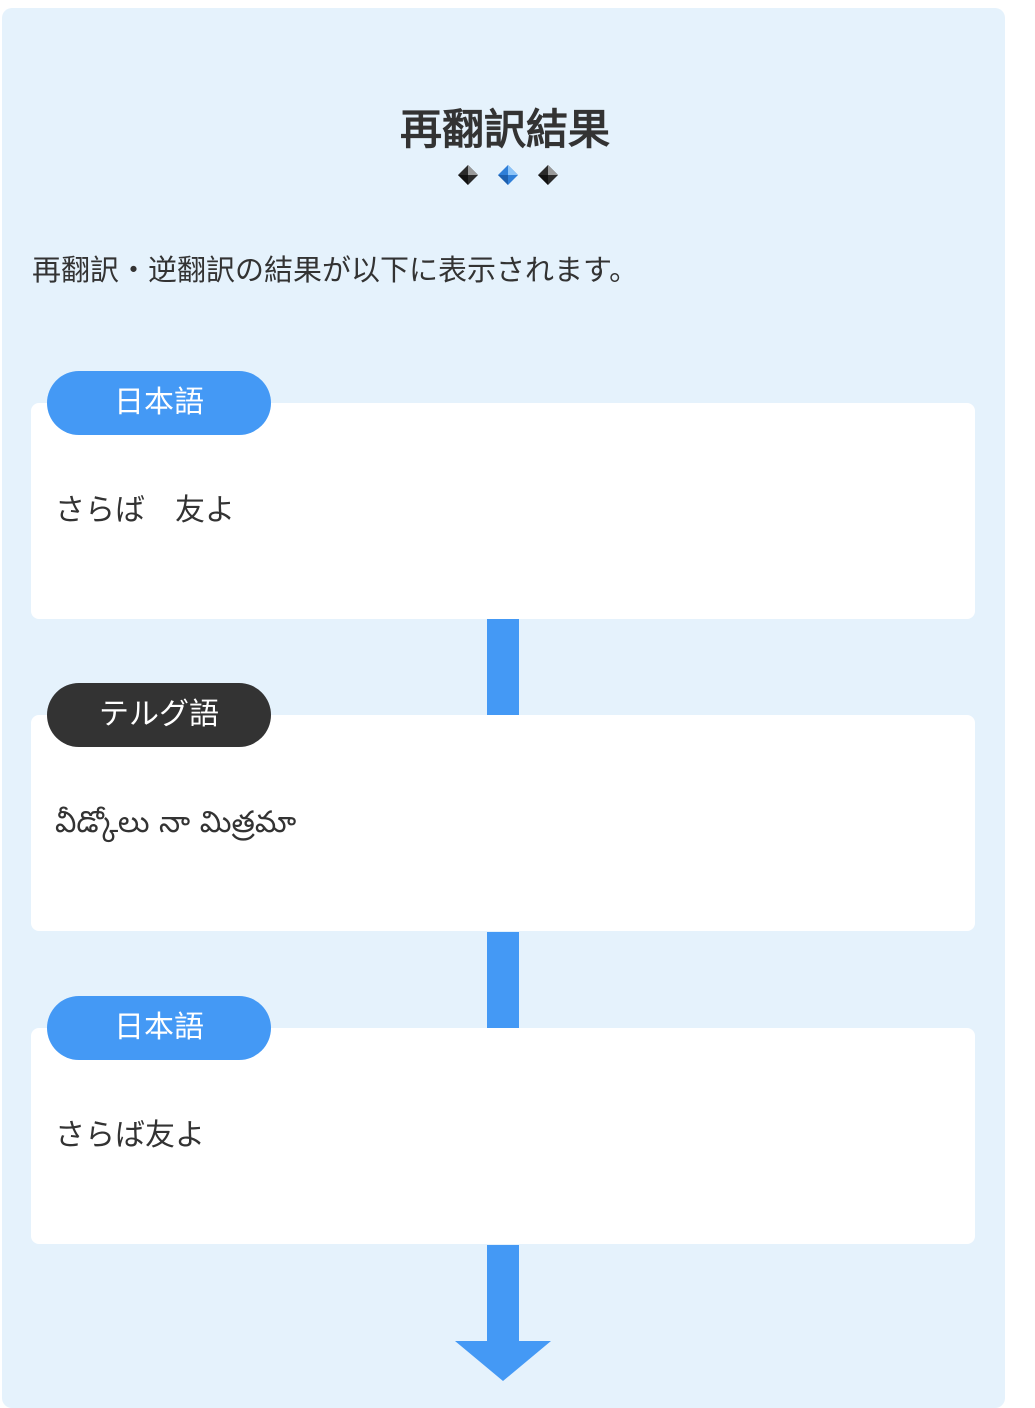 This screenshot has height=1408, width=1035. Describe the element at coordinates (508, 175) in the screenshot. I see `diamond-ornament-icon` at that location.